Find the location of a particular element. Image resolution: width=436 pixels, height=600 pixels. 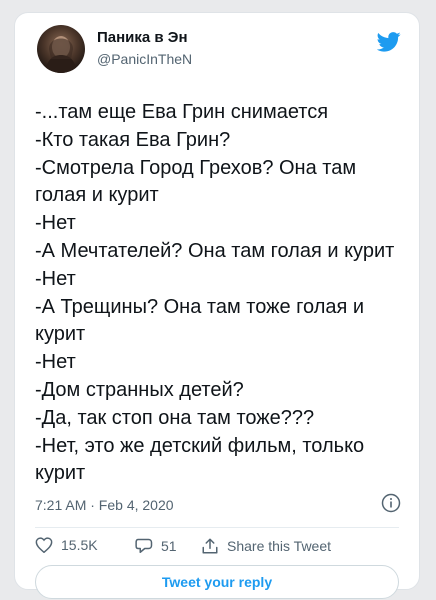

avatar is located at coordinates (61, 49).